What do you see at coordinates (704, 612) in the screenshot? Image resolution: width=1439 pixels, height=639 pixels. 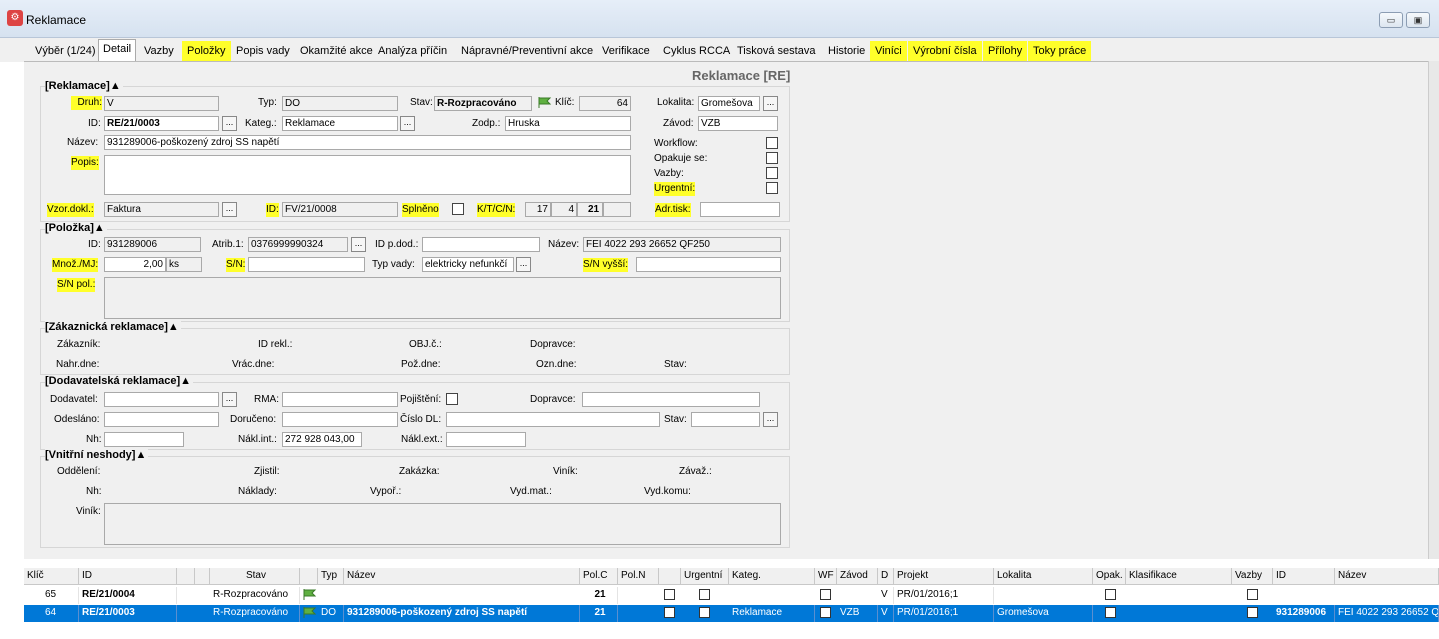 I see `row2-urgentni-checkbox` at bounding box center [704, 612].